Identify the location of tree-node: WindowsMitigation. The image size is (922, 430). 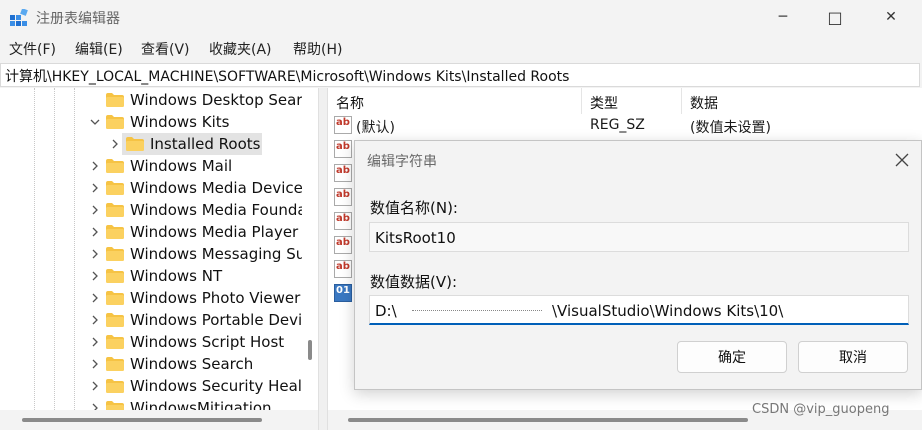
(151, 403).